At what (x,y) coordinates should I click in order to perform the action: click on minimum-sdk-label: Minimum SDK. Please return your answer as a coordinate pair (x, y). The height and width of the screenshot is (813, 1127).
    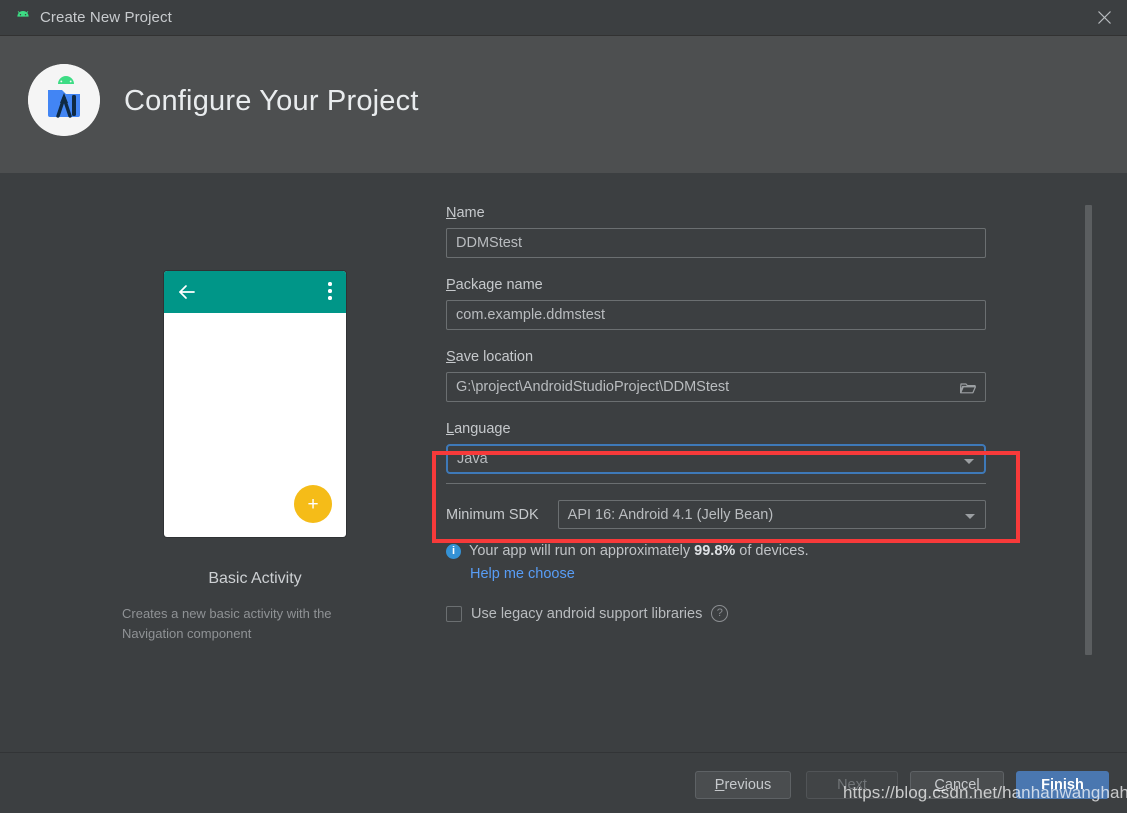
    Looking at the image, I should click on (492, 514).